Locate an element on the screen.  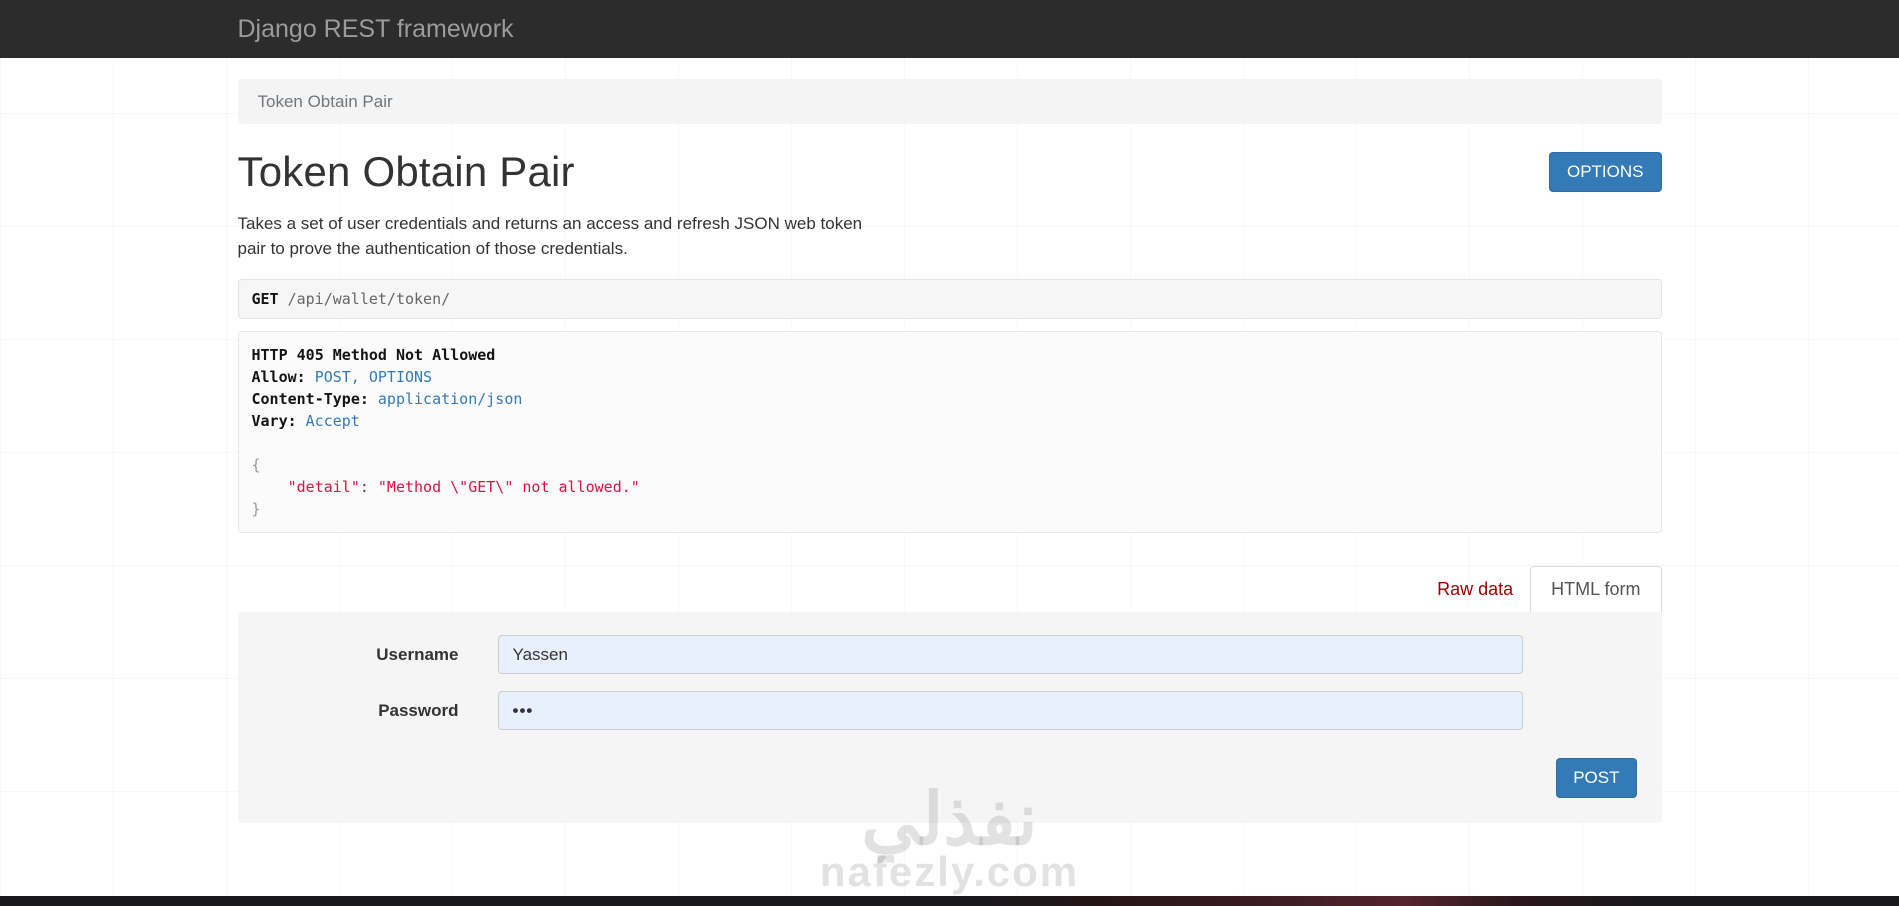
breadcrumb-item-current: Token Obtain Pair is located at coordinates (325, 101).